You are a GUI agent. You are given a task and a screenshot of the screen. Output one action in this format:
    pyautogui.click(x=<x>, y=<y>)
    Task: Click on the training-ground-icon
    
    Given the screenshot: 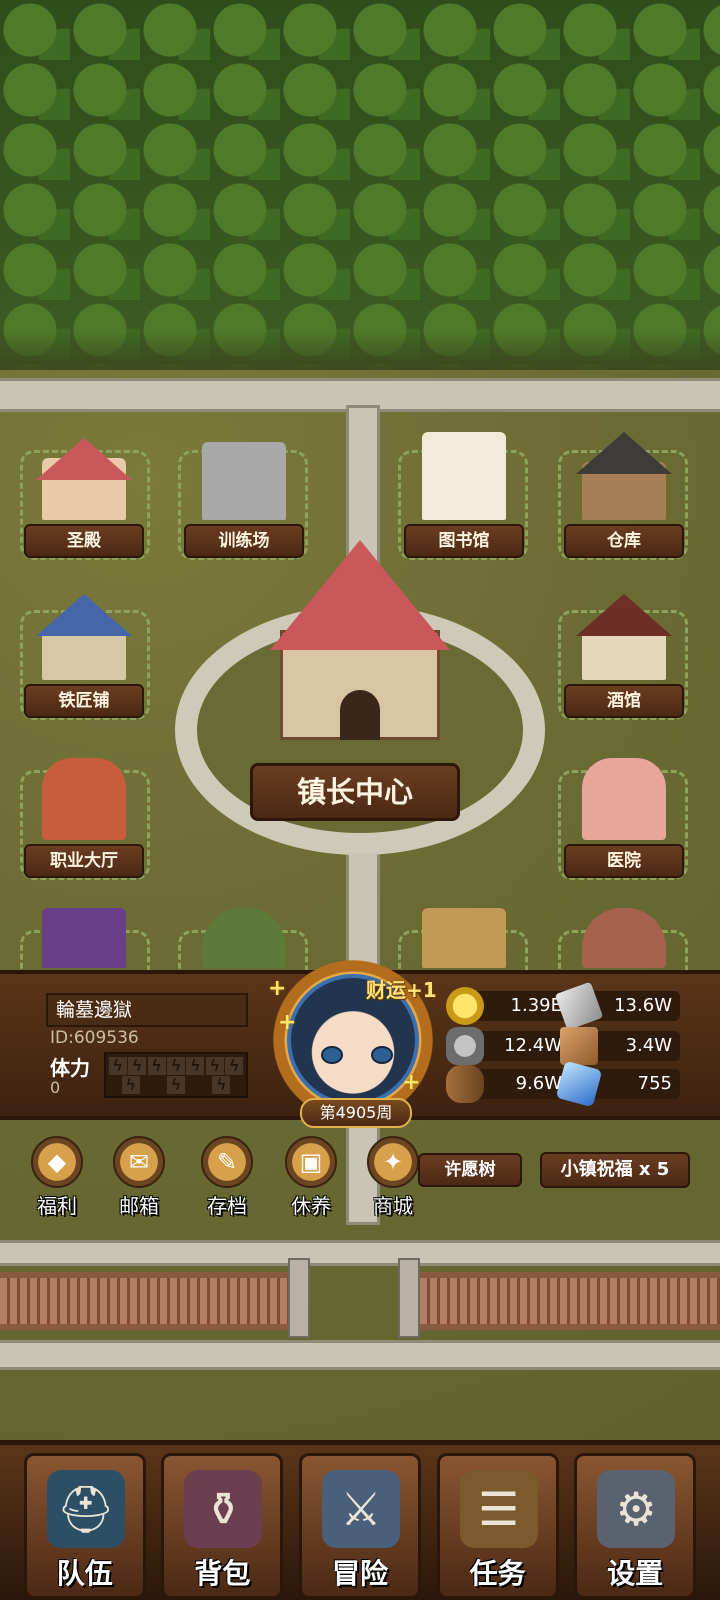 What is the action you would take?
    pyautogui.click(x=244, y=481)
    